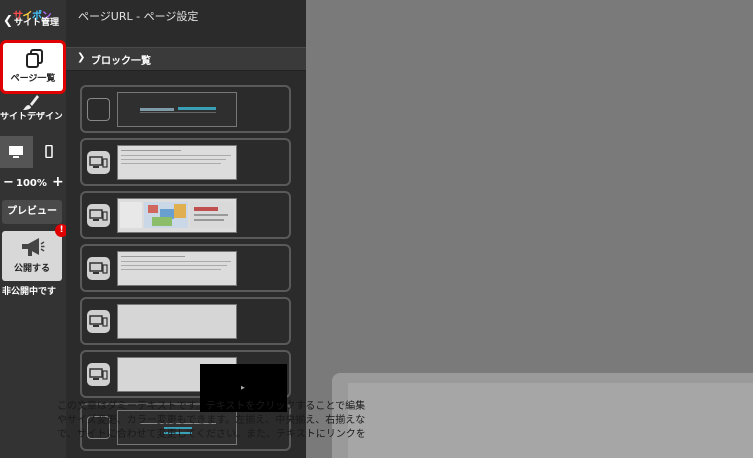 This screenshot has height=458, width=753. Describe the element at coordinates (33, 247) in the screenshot. I see `megaphone-icon` at that location.